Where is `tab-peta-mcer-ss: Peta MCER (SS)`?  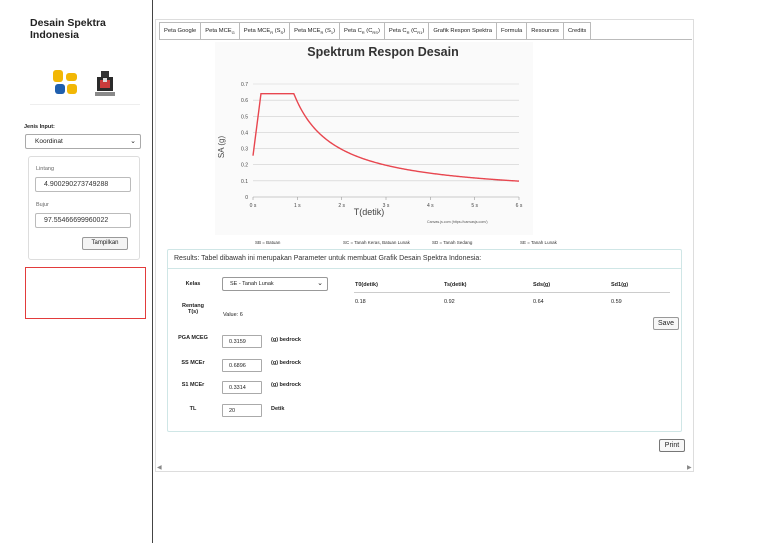
tab-peta-mcer-ss: Peta MCER (SS) is located at coordinates (265, 31).